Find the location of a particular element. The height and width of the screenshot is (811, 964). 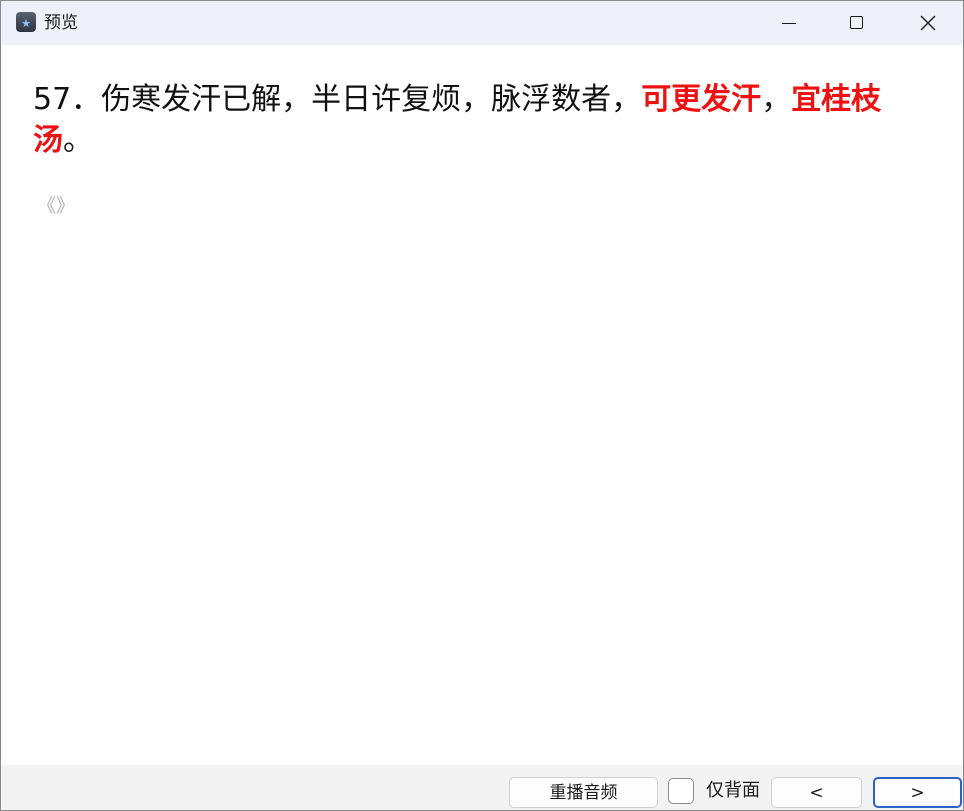

close-button is located at coordinates (928, 23).